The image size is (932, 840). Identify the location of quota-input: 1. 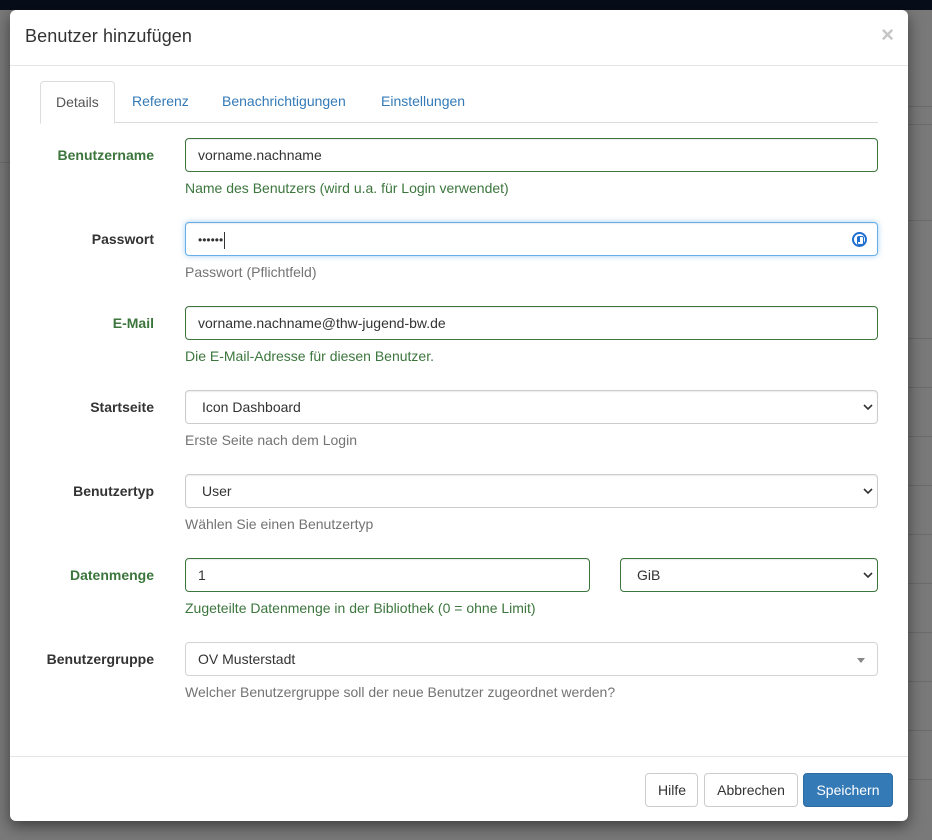
(387, 575).